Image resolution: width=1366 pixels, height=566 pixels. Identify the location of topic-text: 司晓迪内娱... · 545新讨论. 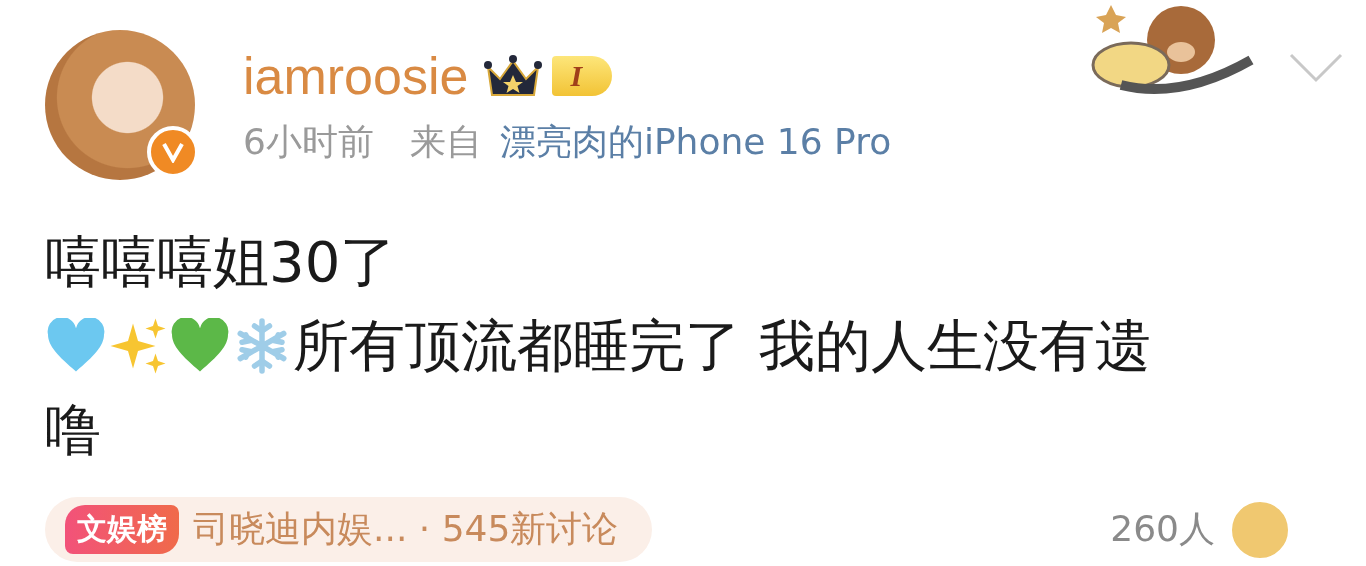
(406, 529).